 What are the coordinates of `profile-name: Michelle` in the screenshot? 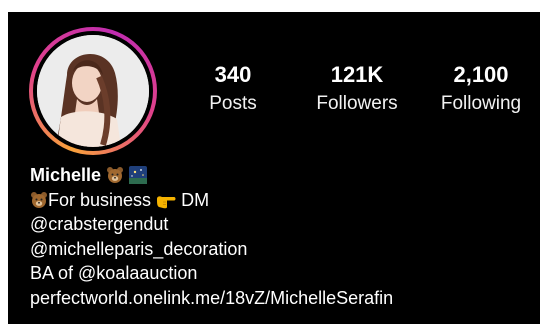 It's located at (66, 175).